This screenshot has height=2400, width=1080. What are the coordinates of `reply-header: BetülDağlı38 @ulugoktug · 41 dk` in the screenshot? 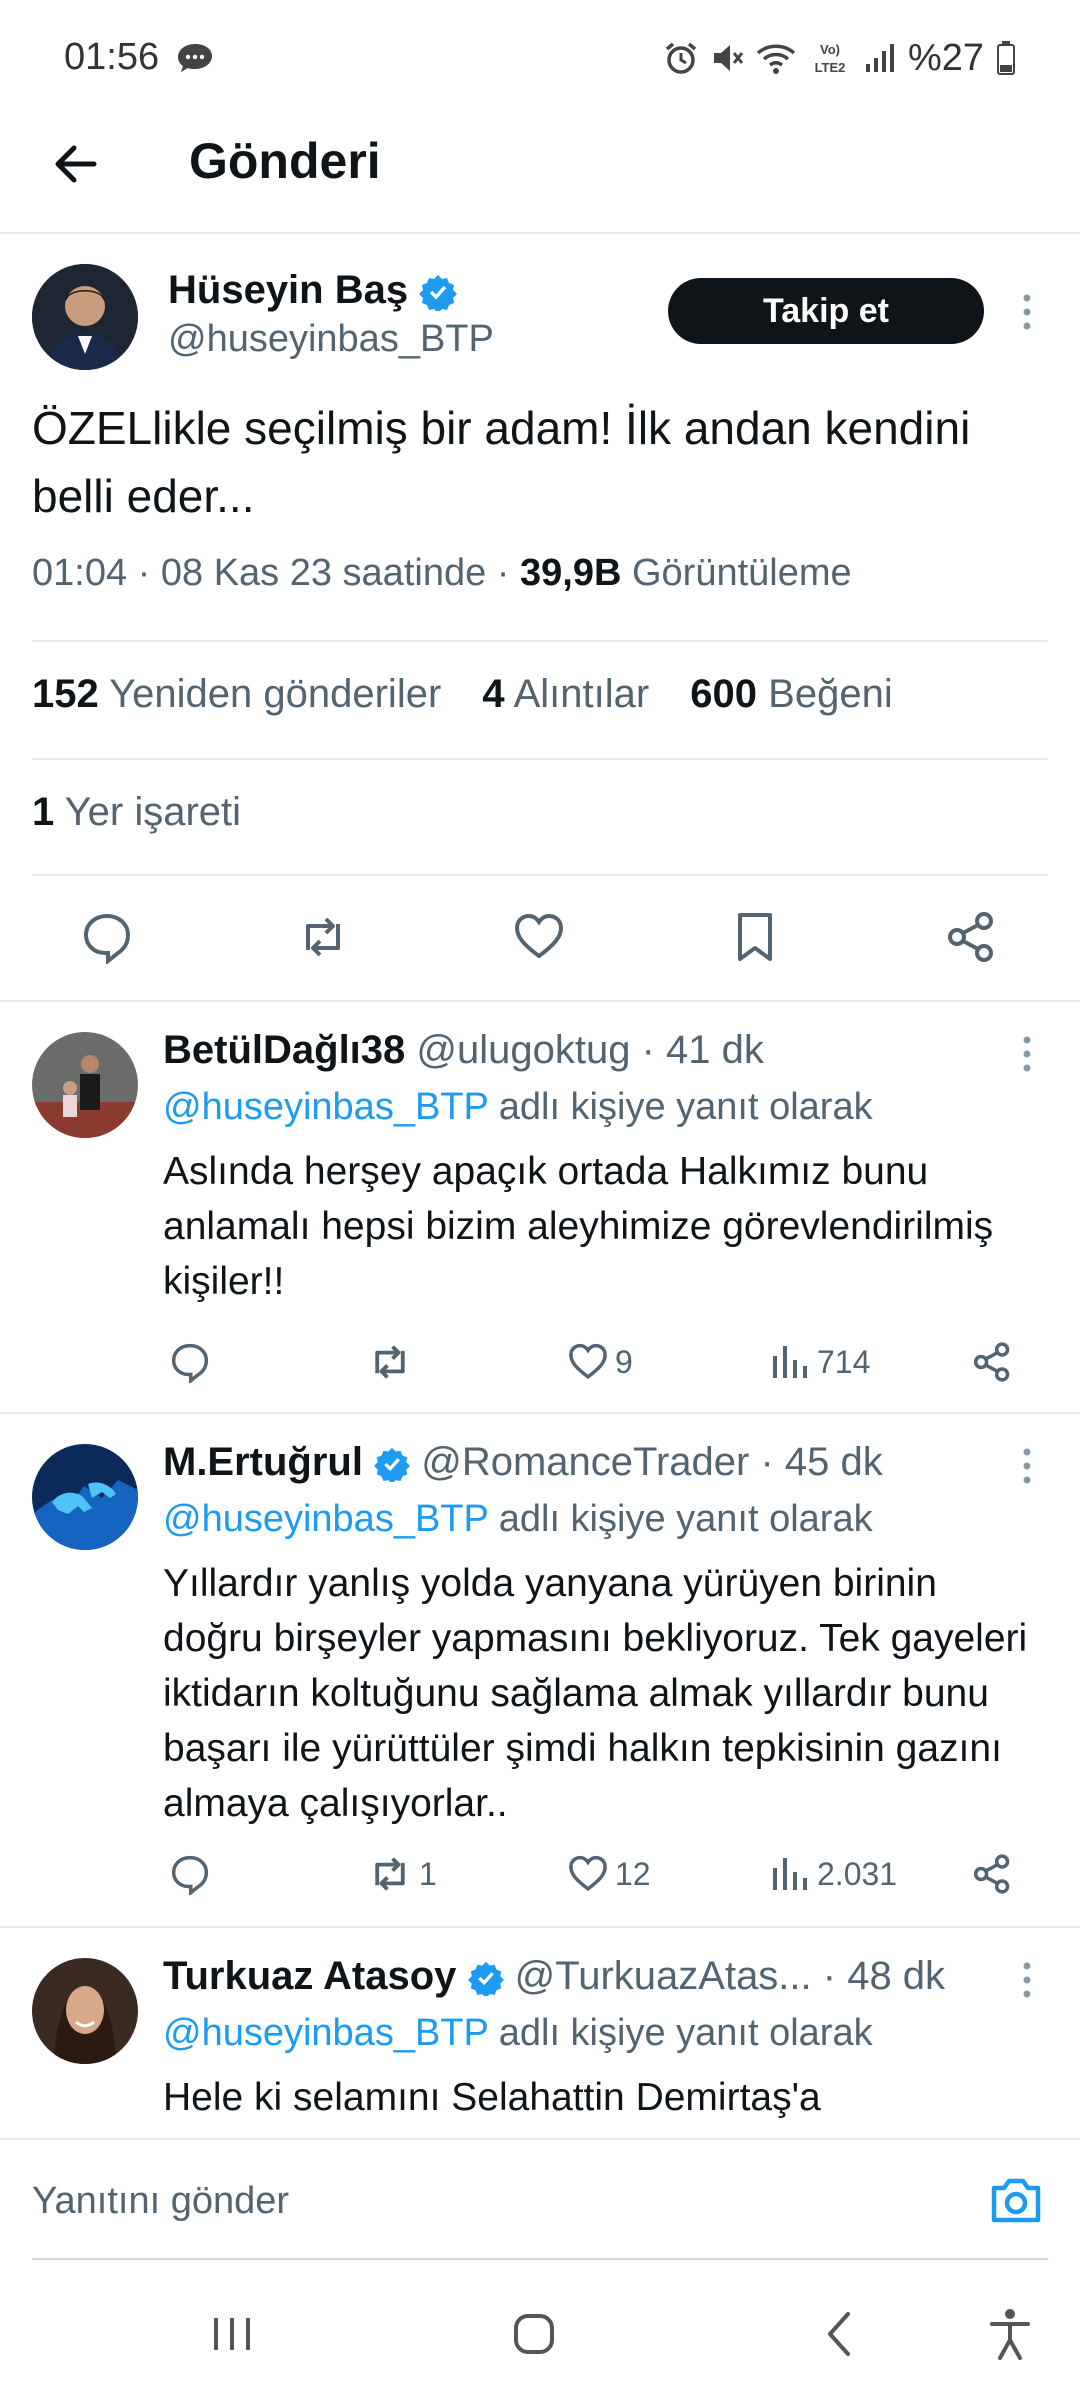 It's located at (463, 1050).